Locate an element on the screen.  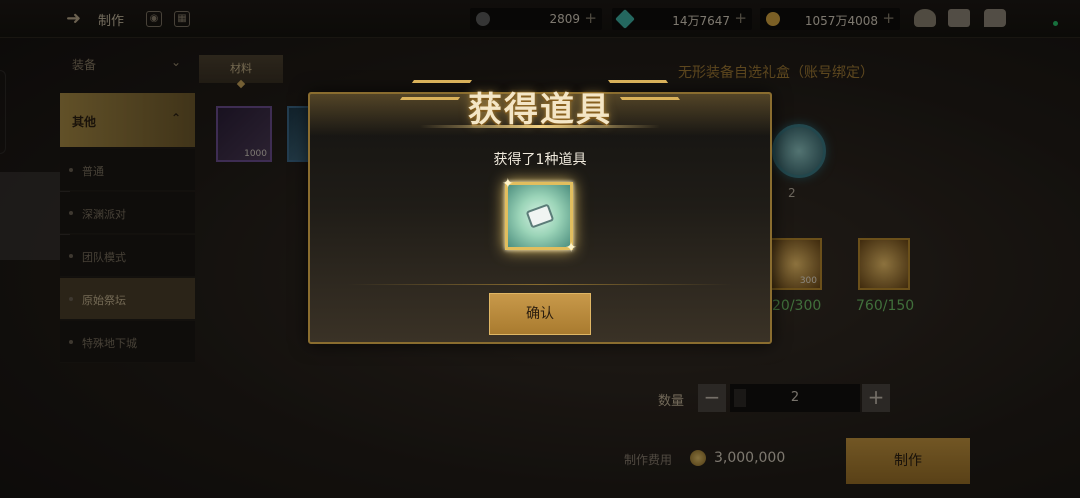
back-arrow-icon: ➜ is located at coordinates (77, 19).